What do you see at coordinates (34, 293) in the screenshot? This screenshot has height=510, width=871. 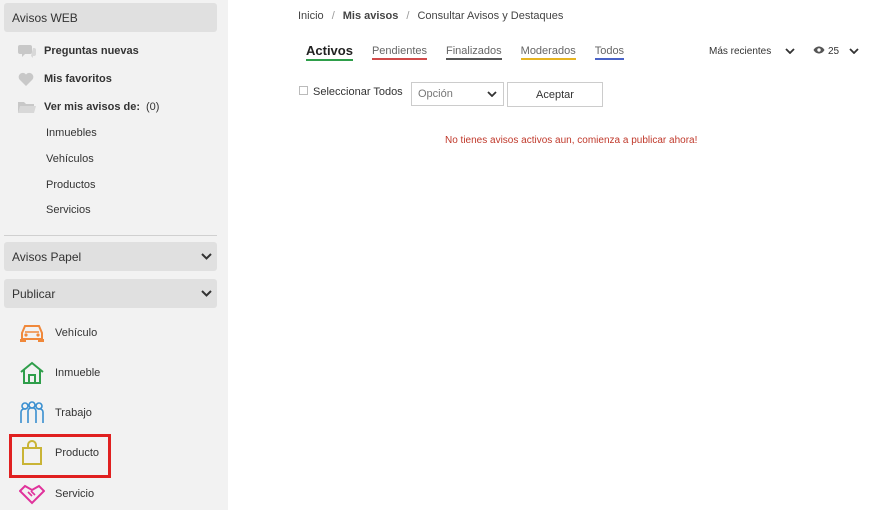 I see `publicar-title: Publicar` at bounding box center [34, 293].